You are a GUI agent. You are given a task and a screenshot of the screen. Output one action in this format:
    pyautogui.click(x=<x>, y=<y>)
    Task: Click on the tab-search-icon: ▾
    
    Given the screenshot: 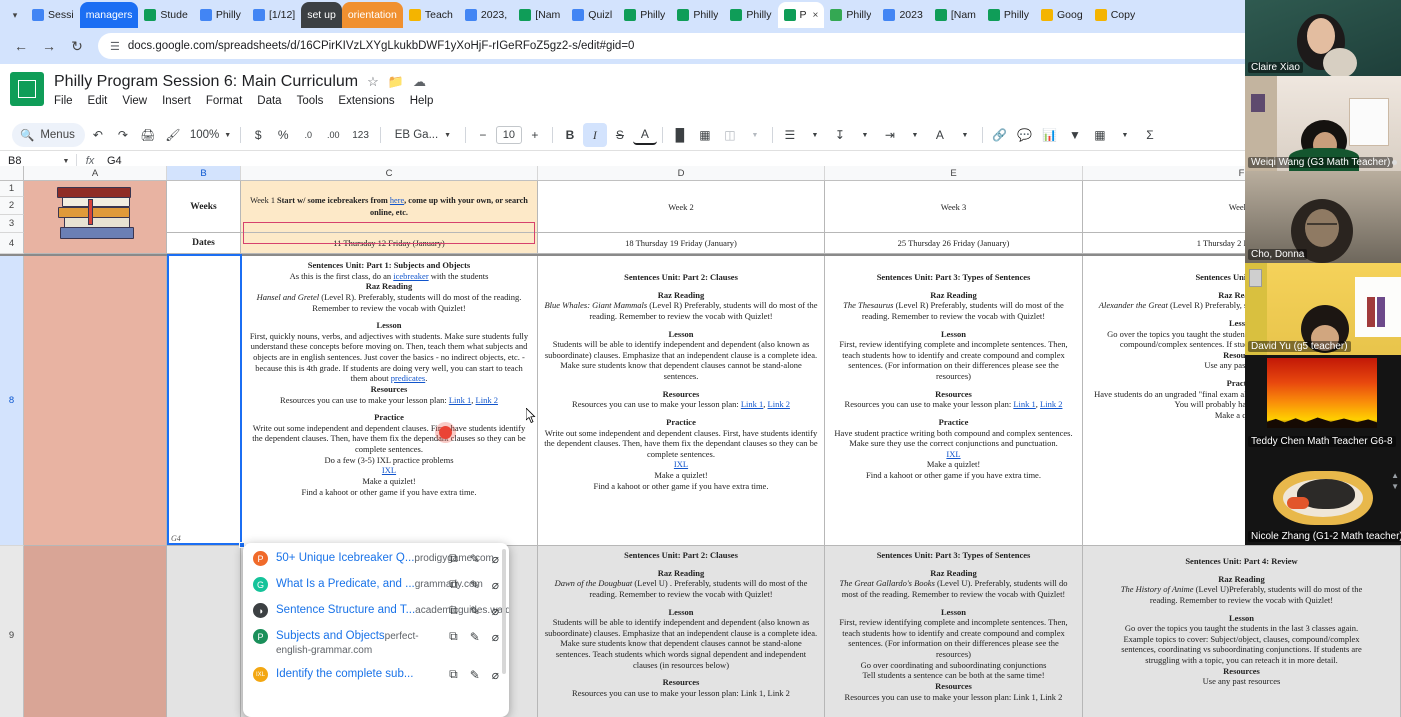 What is the action you would take?
    pyautogui.click(x=15, y=15)
    